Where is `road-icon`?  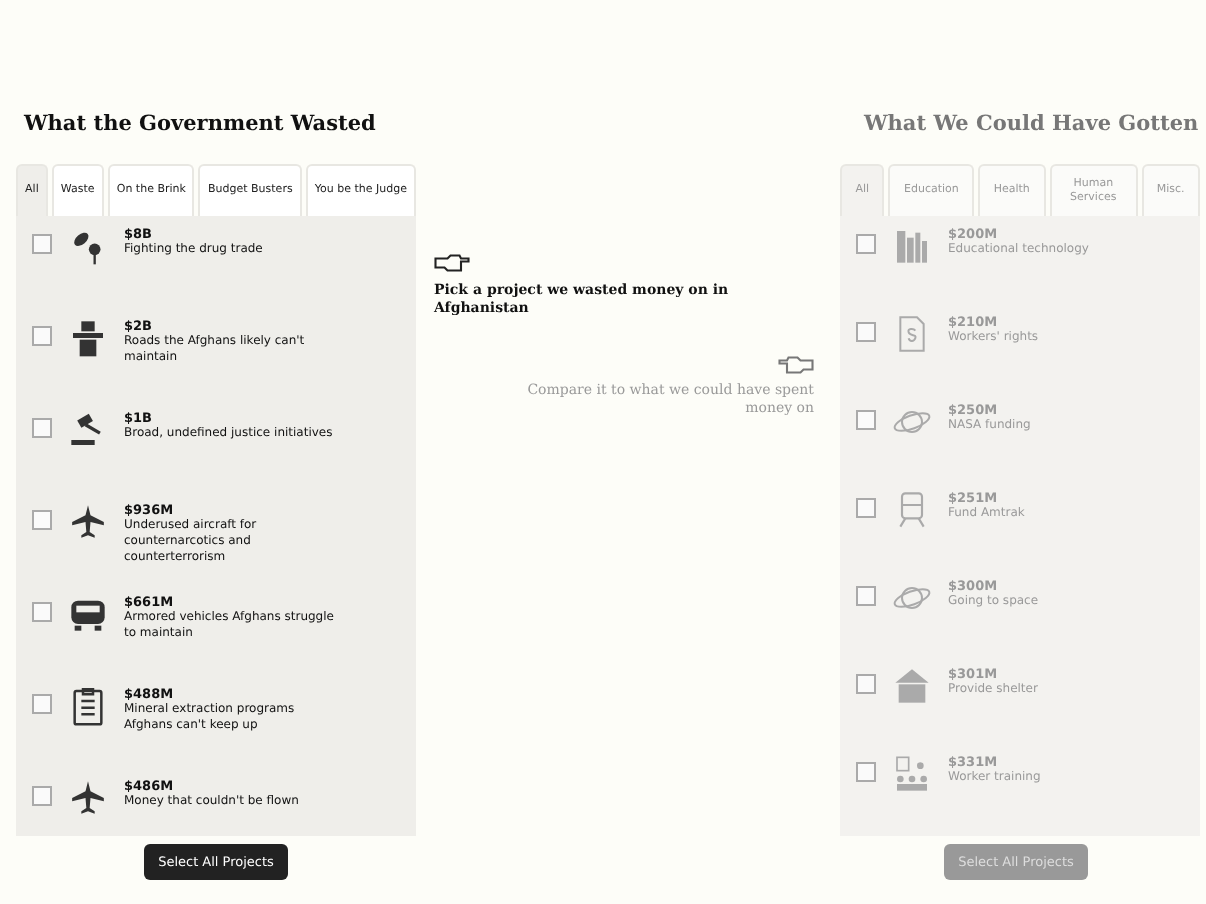
road-icon is located at coordinates (88, 338).